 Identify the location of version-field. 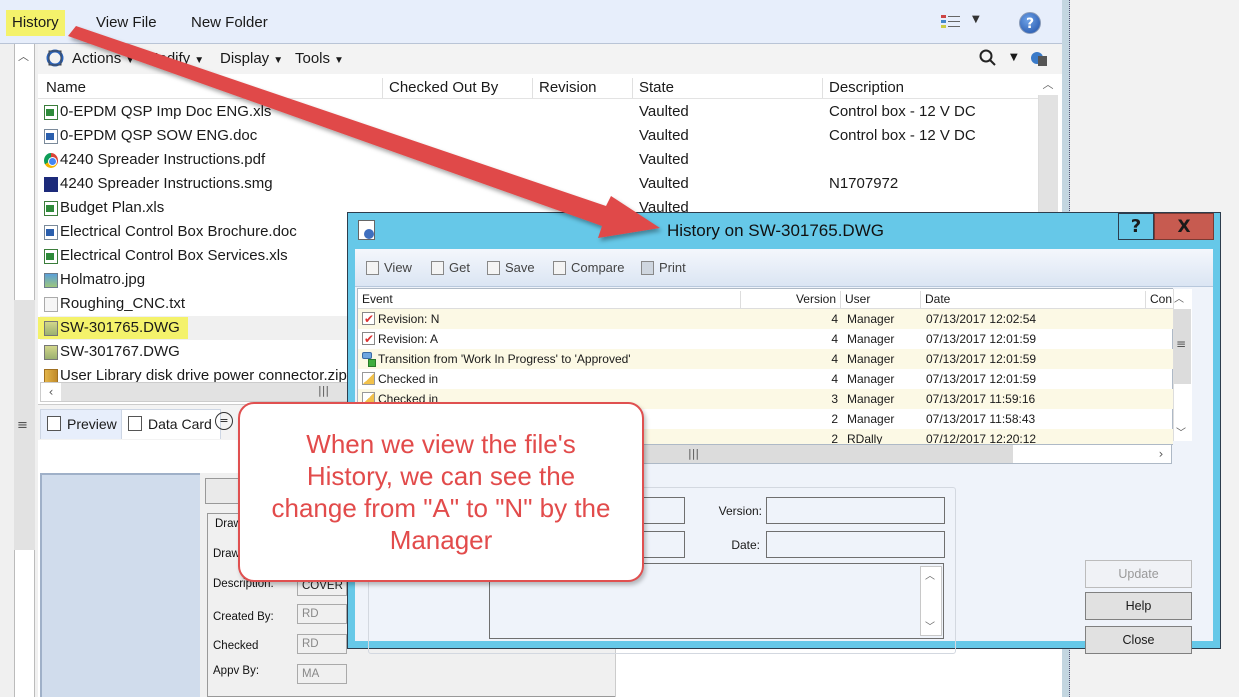
(855, 510).